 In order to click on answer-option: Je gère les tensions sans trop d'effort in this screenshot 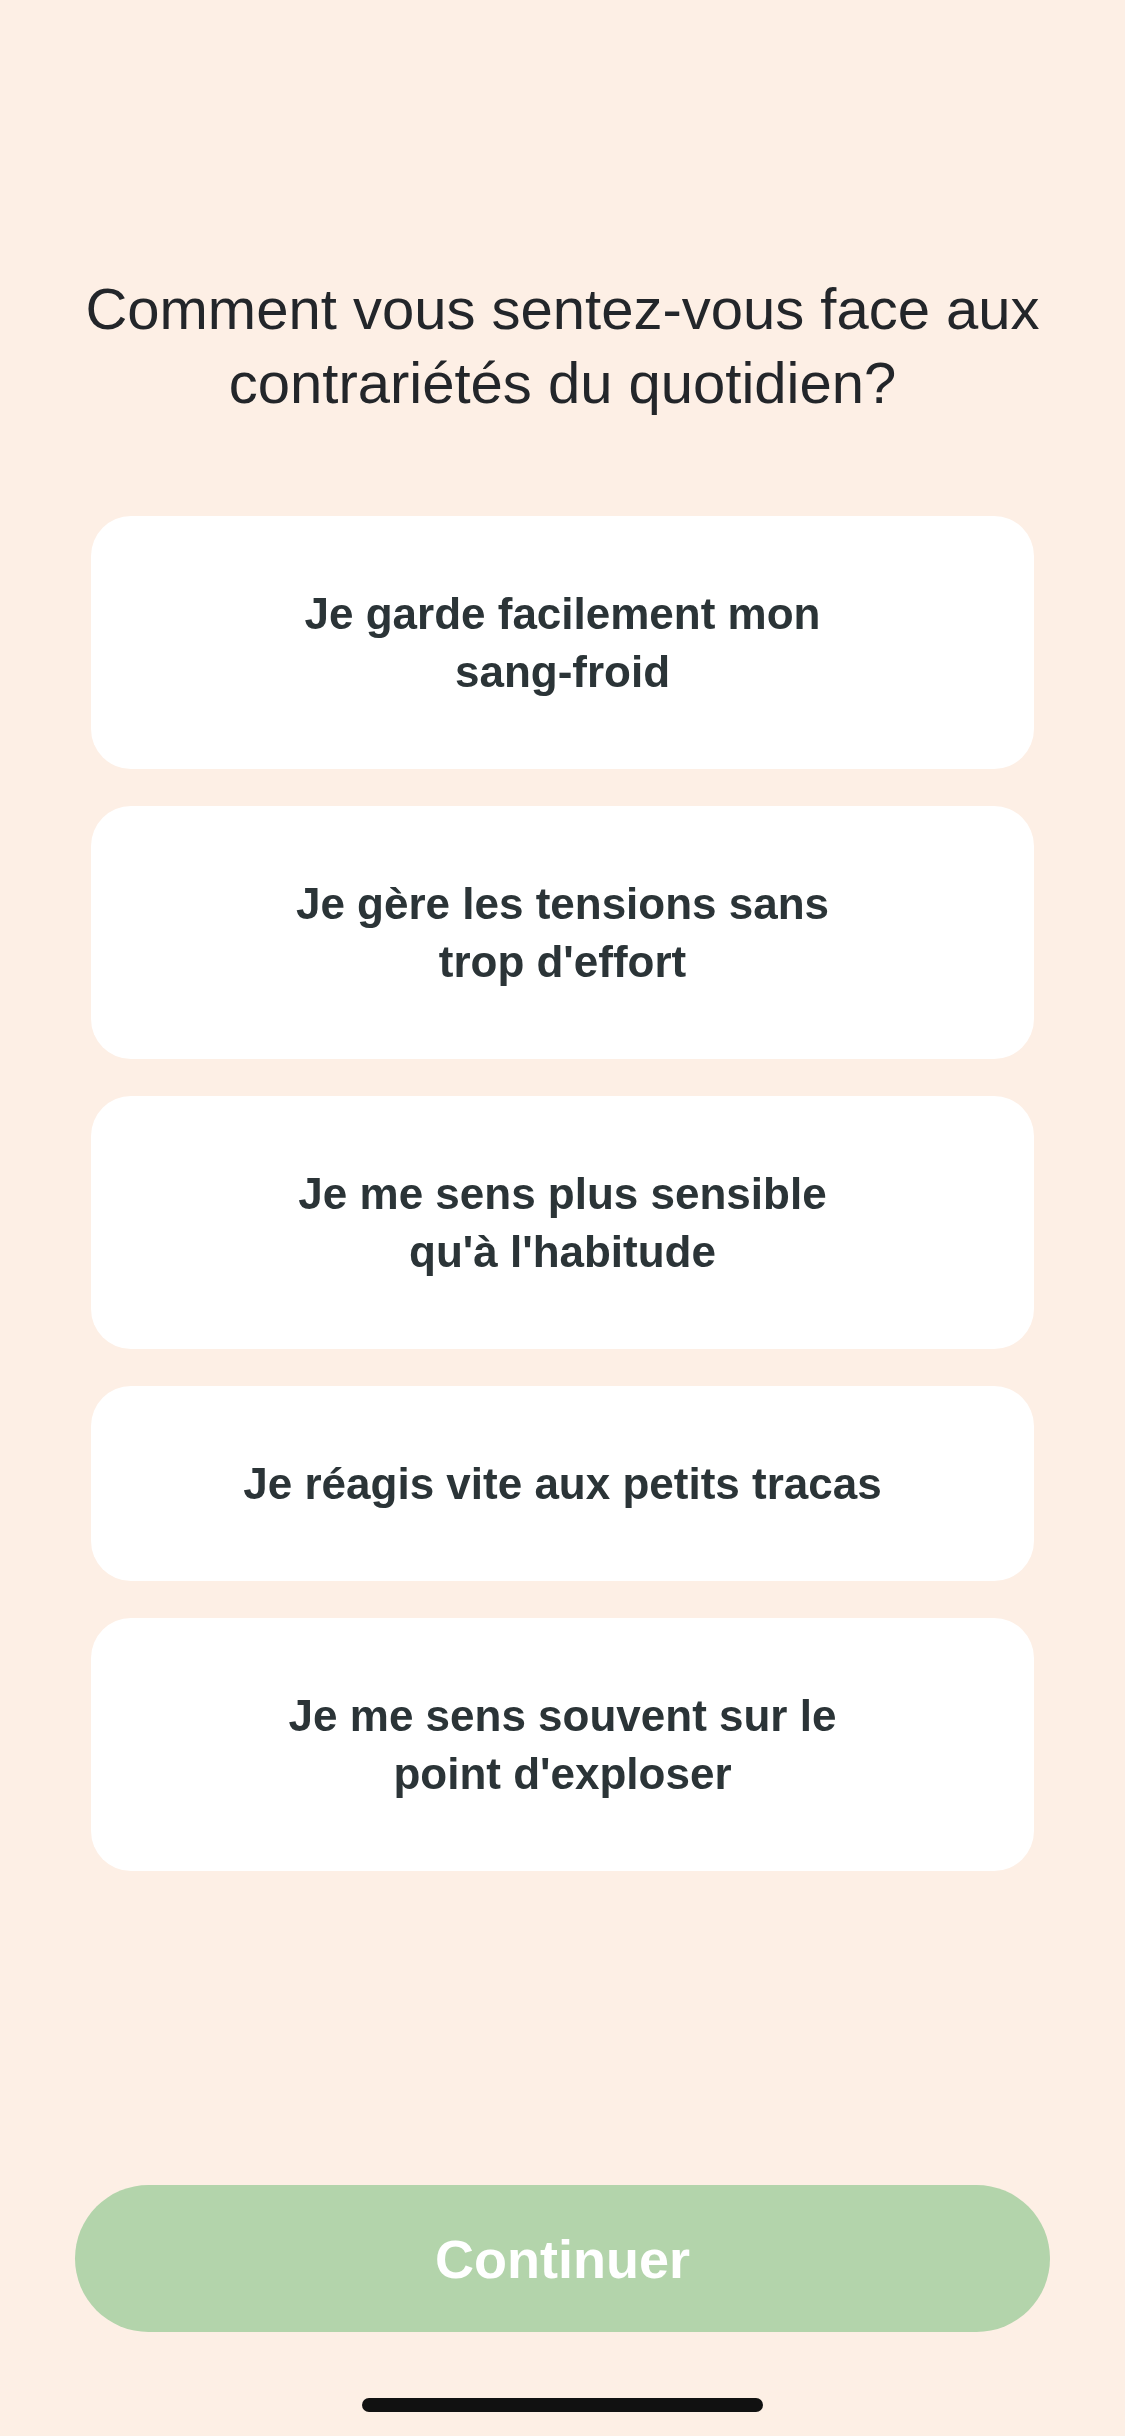, I will do `click(562, 932)`.